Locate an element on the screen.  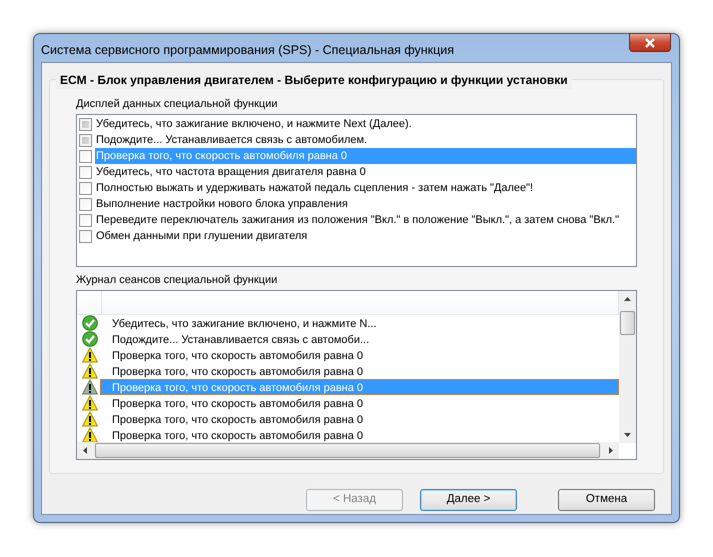
close-button is located at coordinates (650, 42).